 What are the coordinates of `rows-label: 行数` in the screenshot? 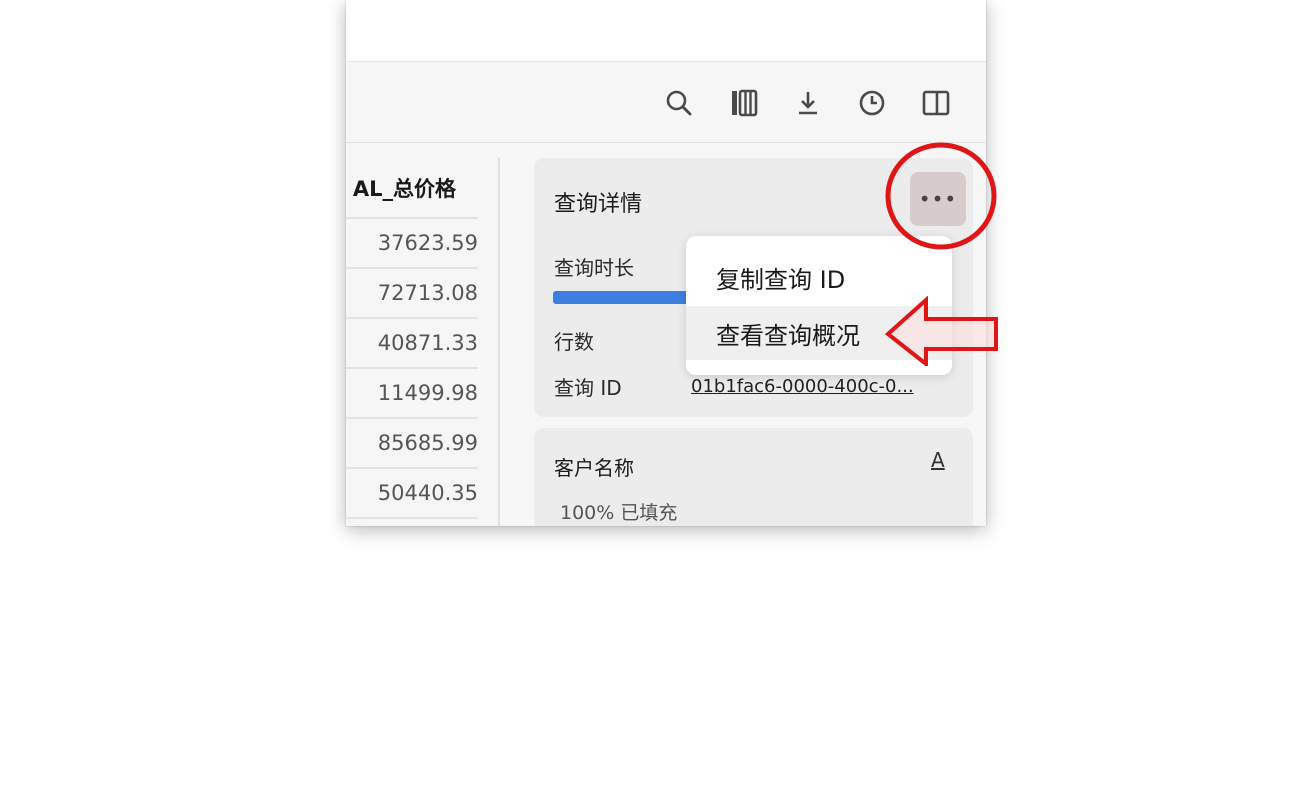 It's located at (574, 342).